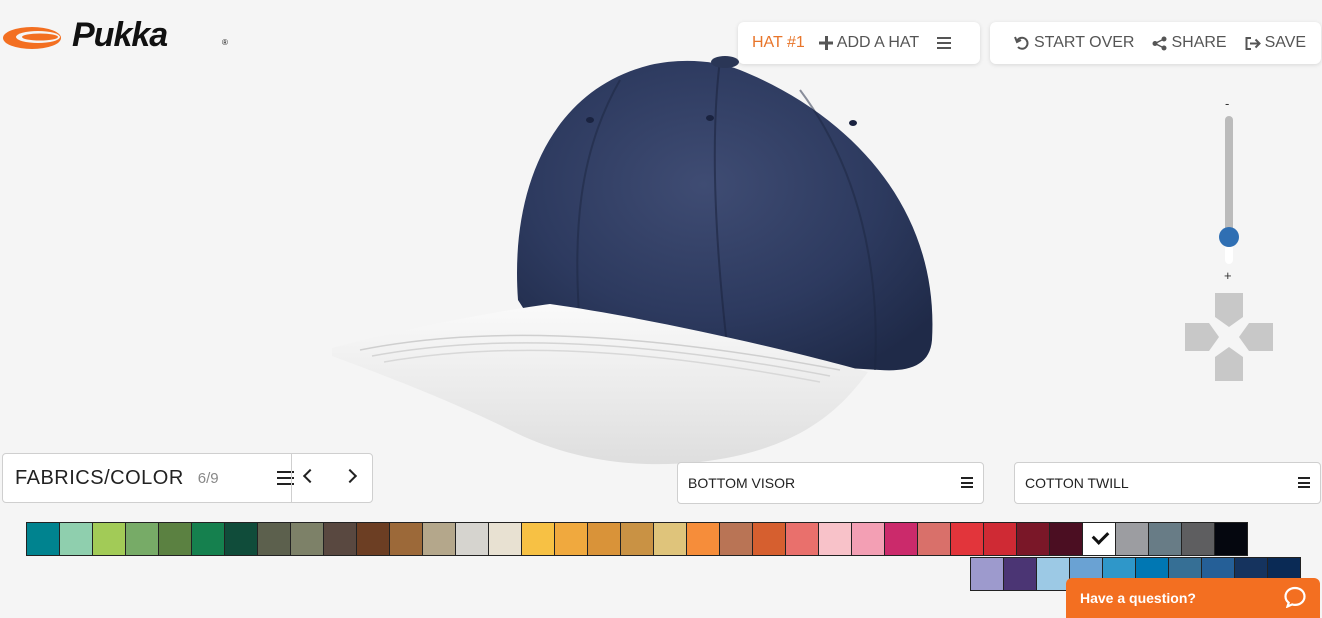 Image resolution: width=1322 pixels, height=618 pixels. Describe the element at coordinates (1227, 103) in the screenshot. I see `zoom-out-label: -` at that location.